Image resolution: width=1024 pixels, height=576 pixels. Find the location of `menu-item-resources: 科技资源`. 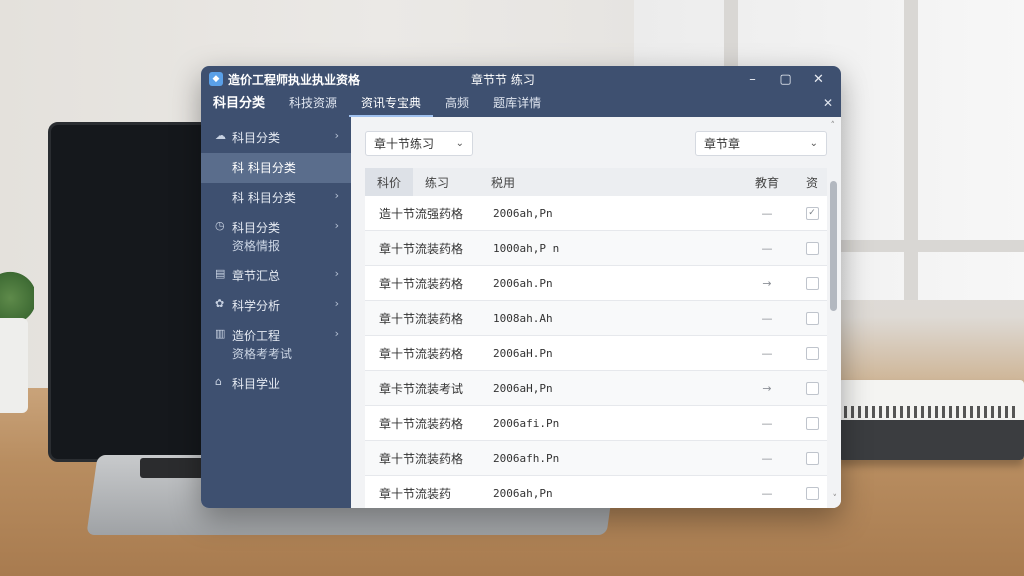

menu-item-resources: 科技资源 is located at coordinates (313, 105).